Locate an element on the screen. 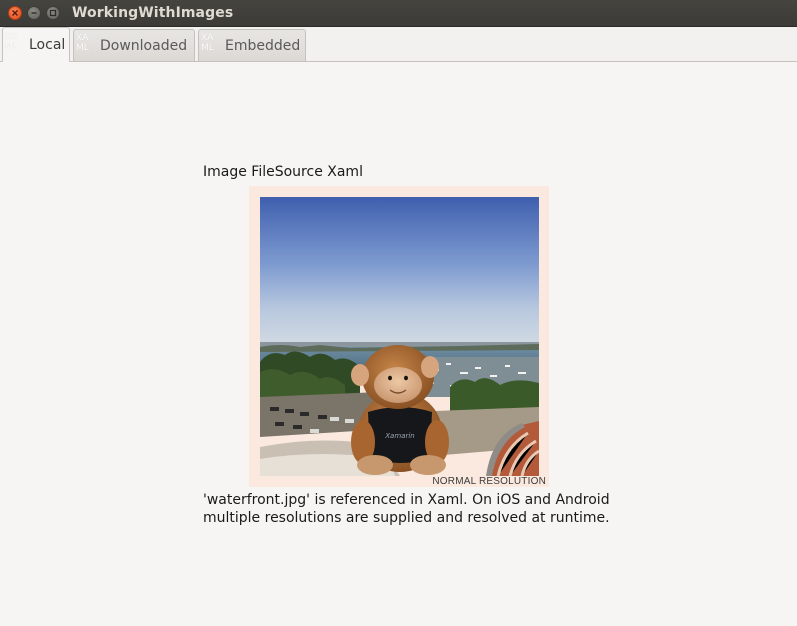 Image resolution: width=797 pixels, height=626 pixels. minimize-icon is located at coordinates (34, 13).